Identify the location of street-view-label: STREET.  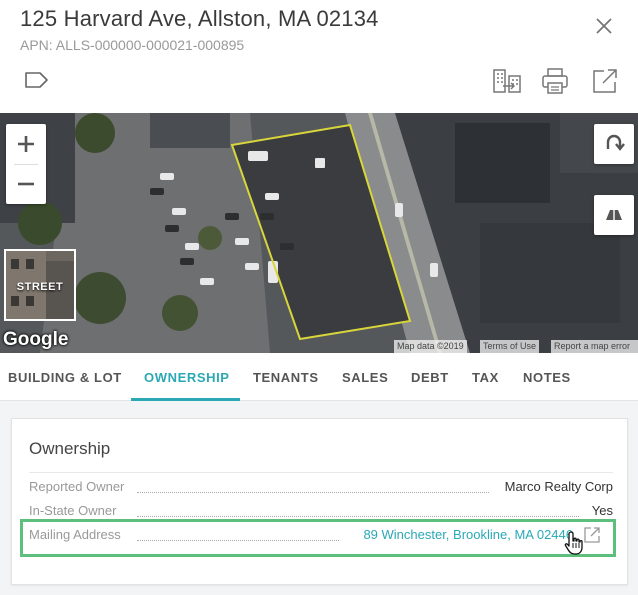
(40, 287).